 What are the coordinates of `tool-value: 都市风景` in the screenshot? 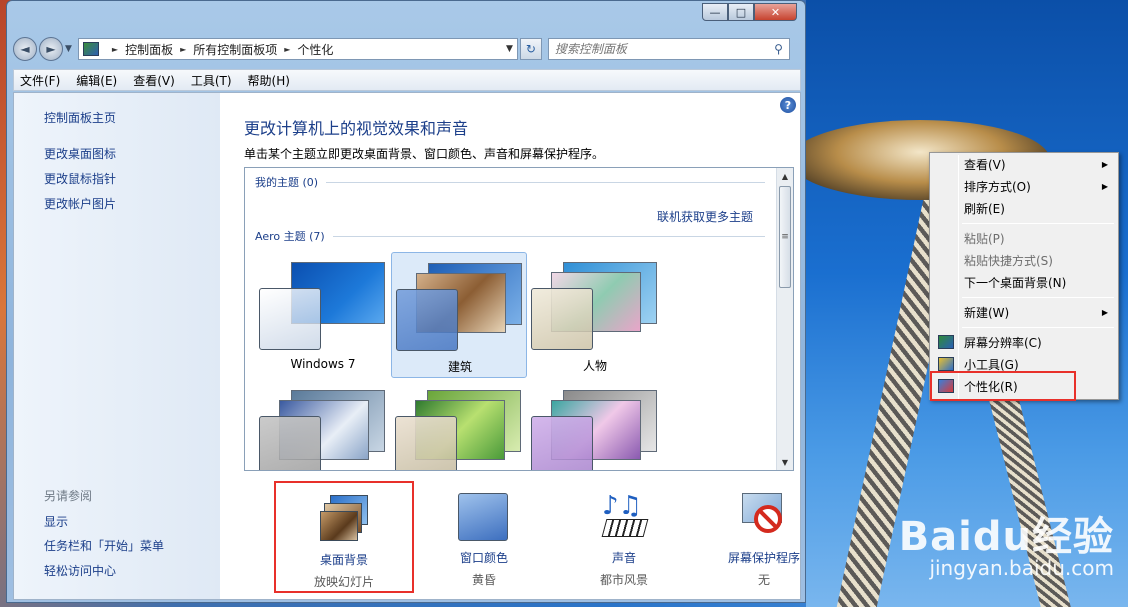 It's located at (623, 580).